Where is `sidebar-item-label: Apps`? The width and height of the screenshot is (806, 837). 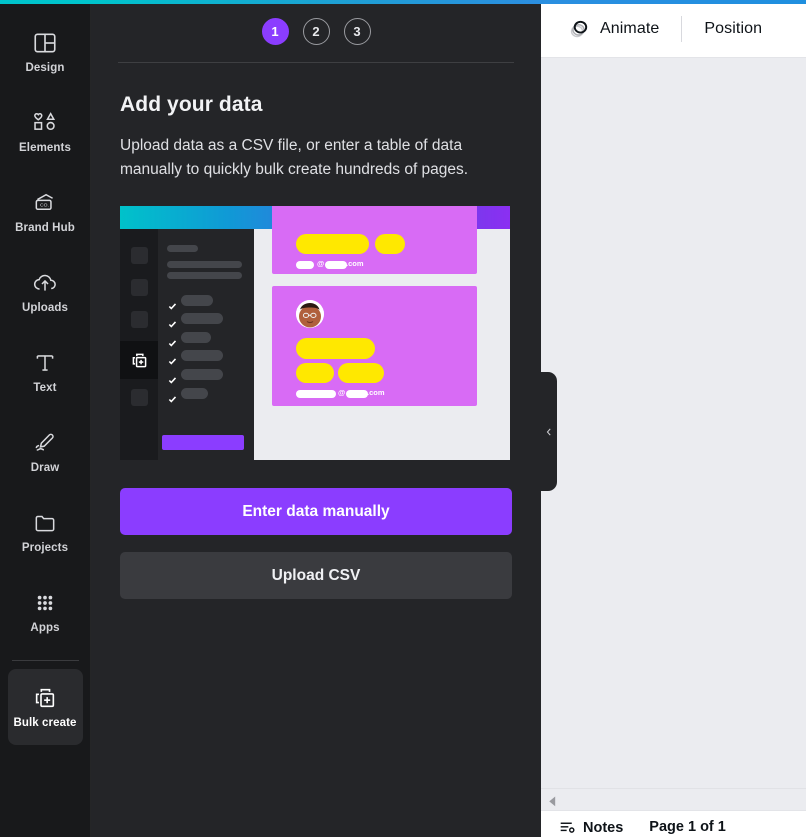 sidebar-item-label: Apps is located at coordinates (45, 627).